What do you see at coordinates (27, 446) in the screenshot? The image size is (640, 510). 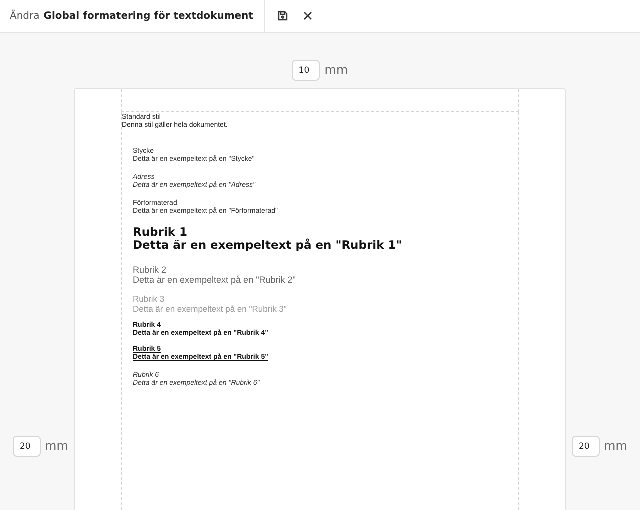 I see `left-margin-field: 20` at bounding box center [27, 446].